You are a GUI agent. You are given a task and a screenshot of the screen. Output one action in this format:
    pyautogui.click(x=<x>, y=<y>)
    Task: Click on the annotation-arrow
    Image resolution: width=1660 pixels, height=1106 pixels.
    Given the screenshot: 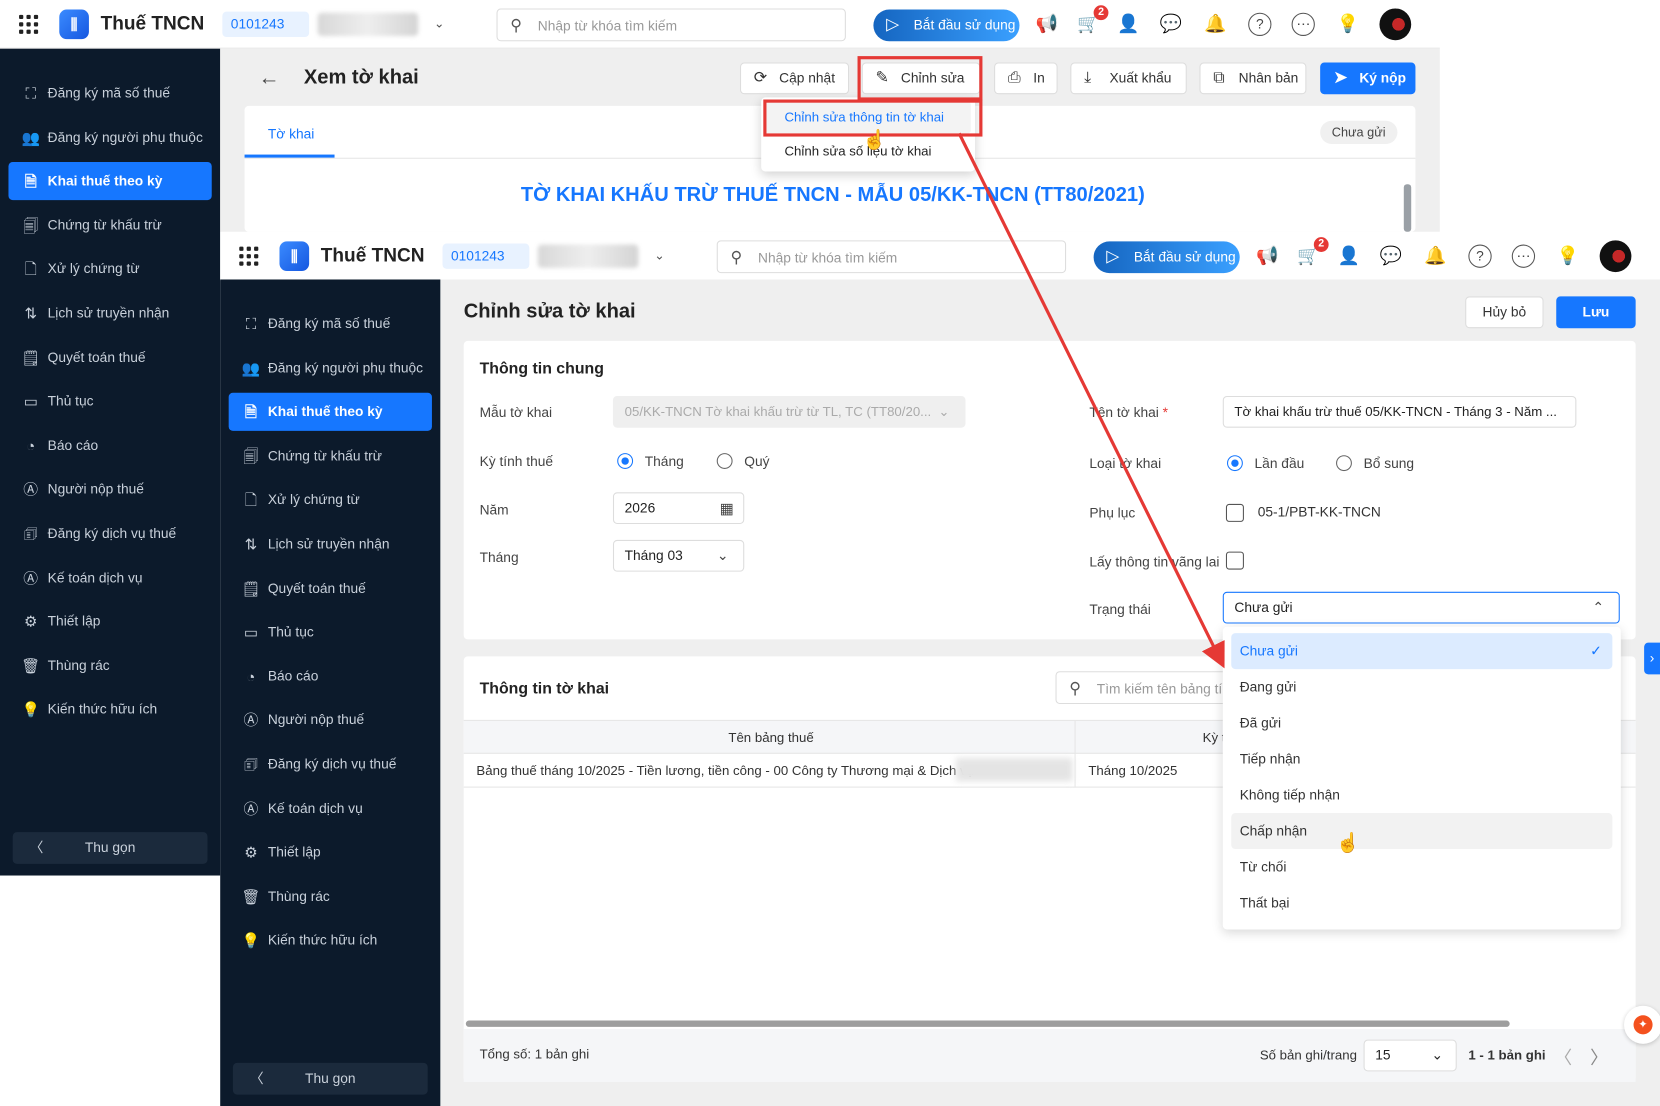 What is the action you would take?
    pyautogui.click(x=1091, y=400)
    